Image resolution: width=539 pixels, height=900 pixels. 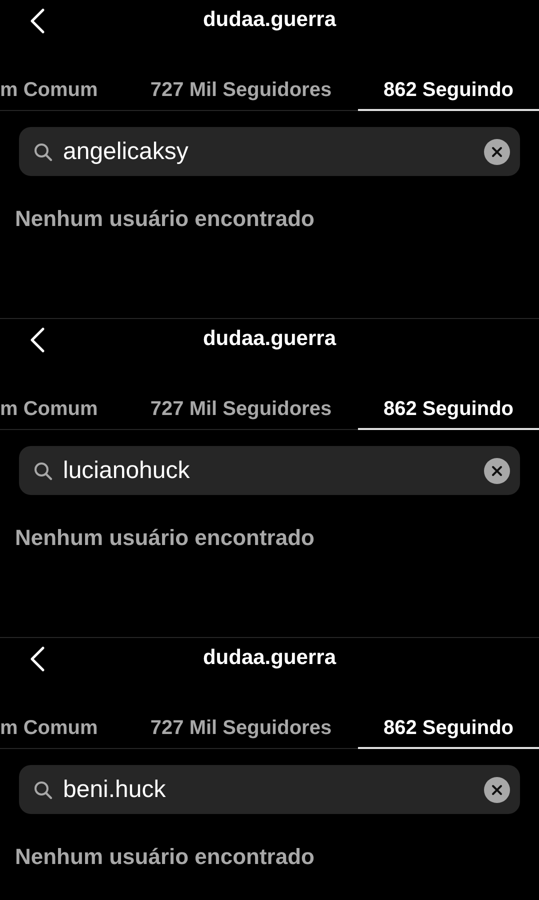 I want to click on search-field: beni.huck, so click(x=268, y=790).